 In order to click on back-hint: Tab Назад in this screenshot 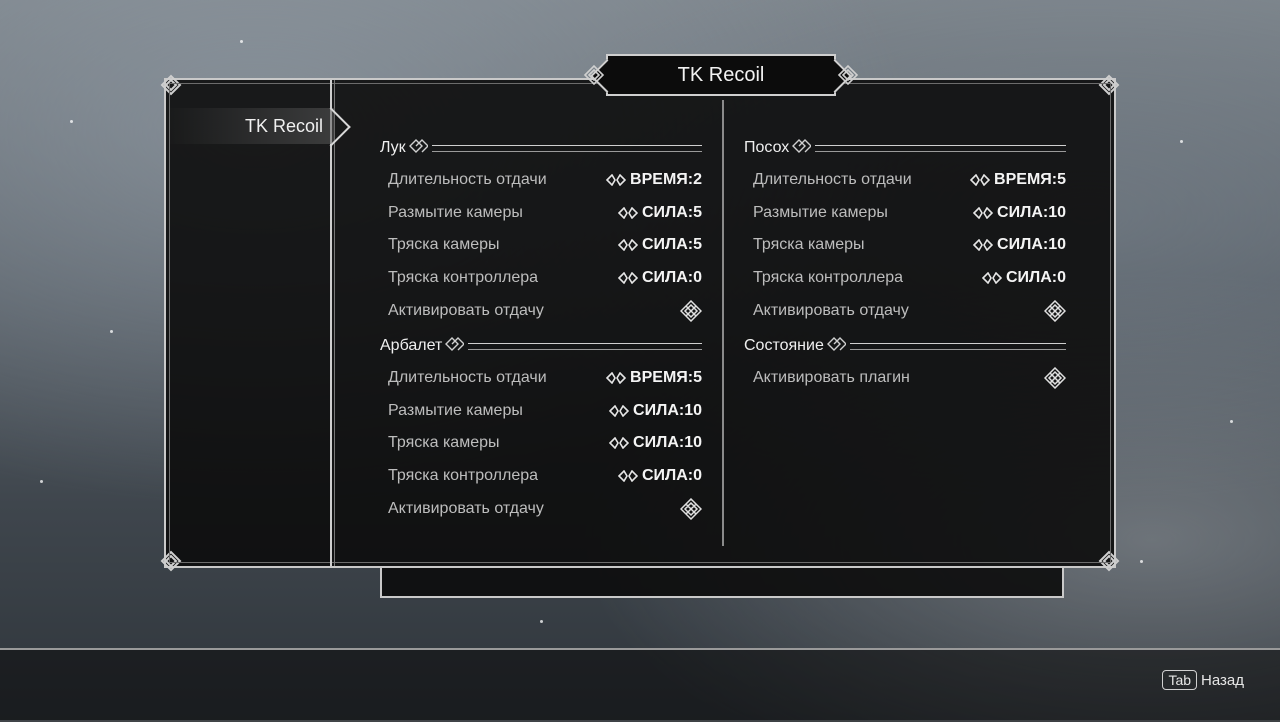, I will do `click(1203, 680)`.